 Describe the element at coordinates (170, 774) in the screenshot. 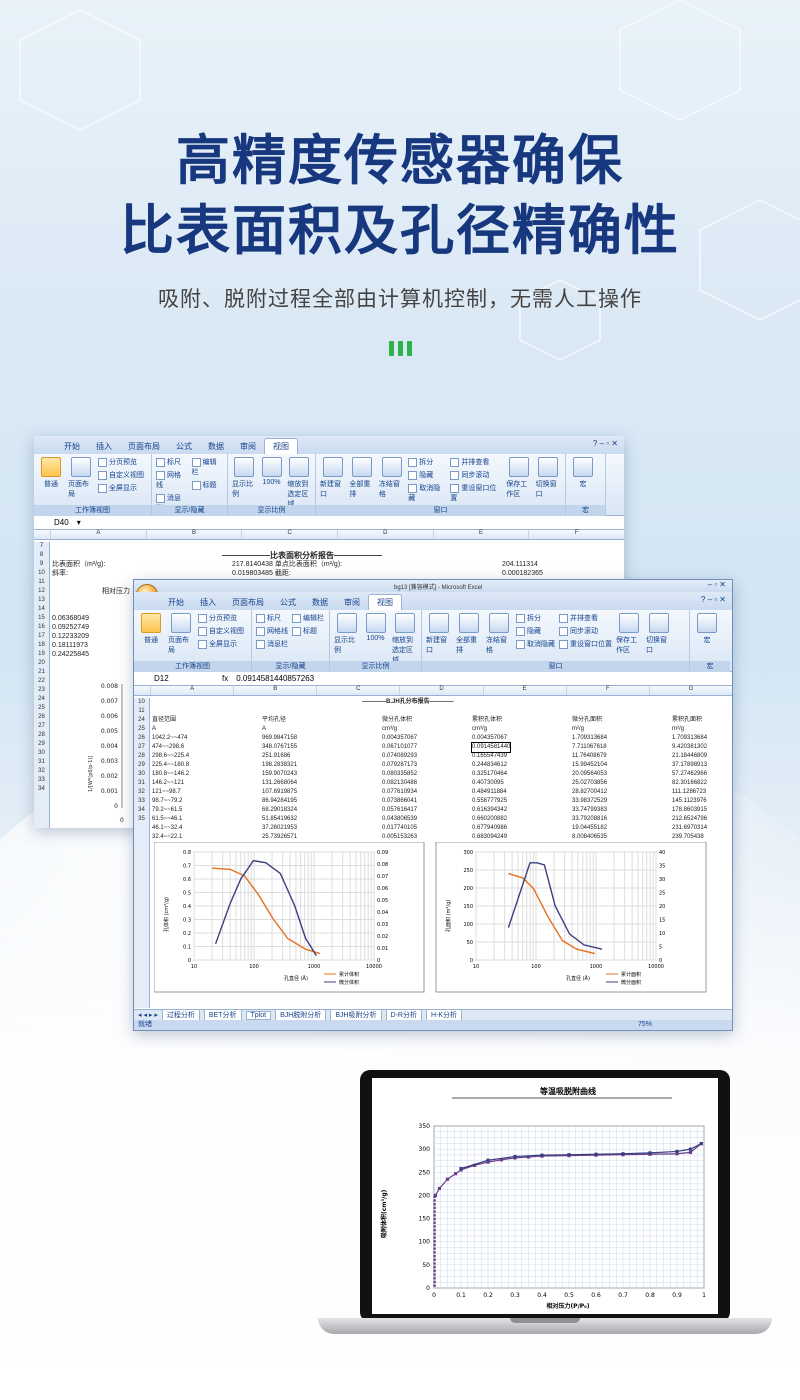

I see `table-cell: 180.8~~146.2` at that location.